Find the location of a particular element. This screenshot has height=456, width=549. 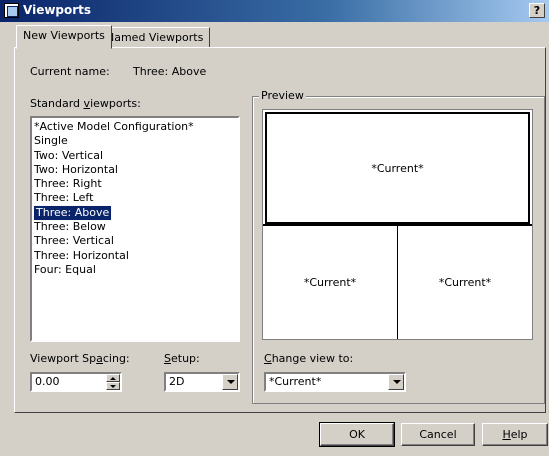

window-title: Viewports is located at coordinates (57, 10).